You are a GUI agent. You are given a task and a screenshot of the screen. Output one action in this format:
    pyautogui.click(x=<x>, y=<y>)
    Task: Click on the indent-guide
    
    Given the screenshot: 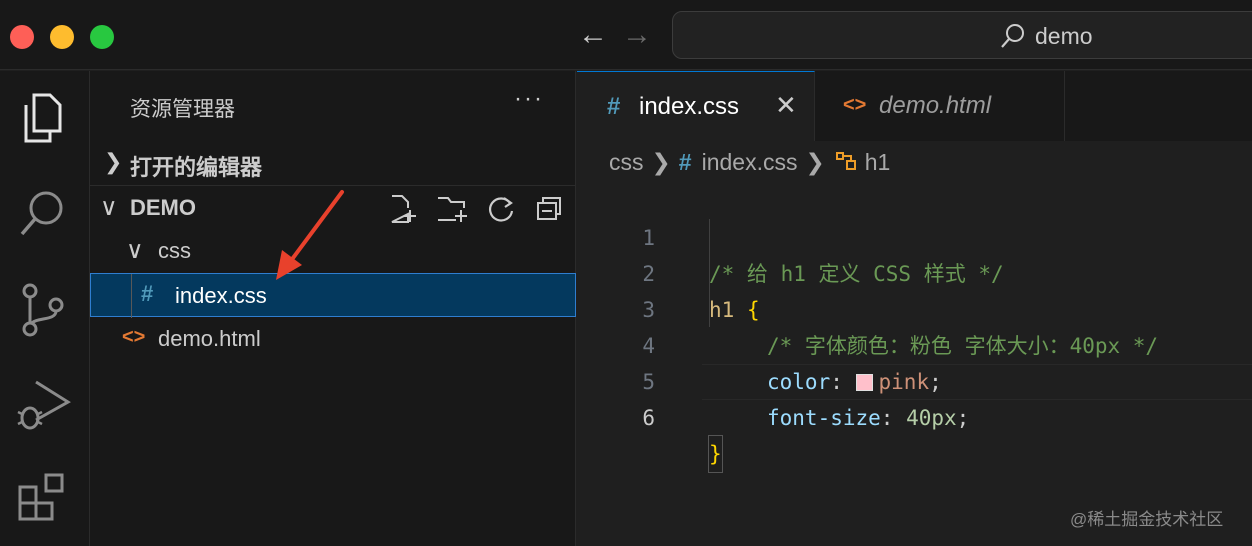 What is the action you would take?
    pyautogui.click(x=131, y=296)
    